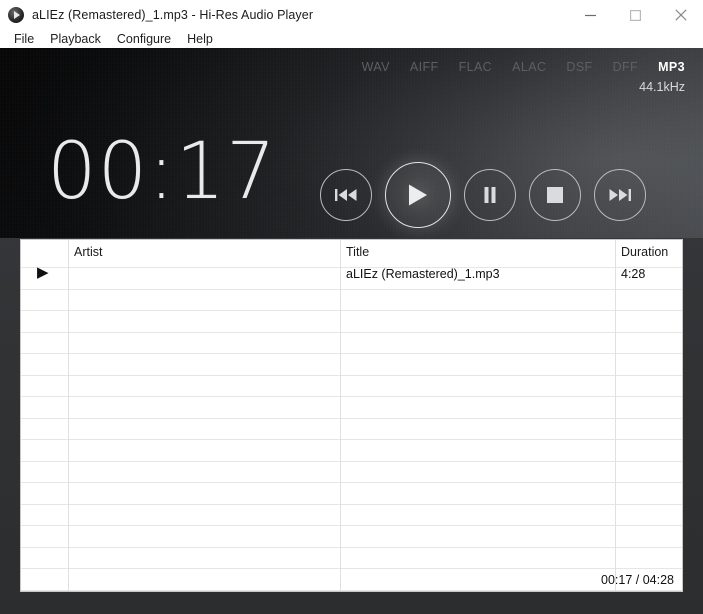  I want to click on playlist-header-row: Artist Title Duration, so click(351, 253).